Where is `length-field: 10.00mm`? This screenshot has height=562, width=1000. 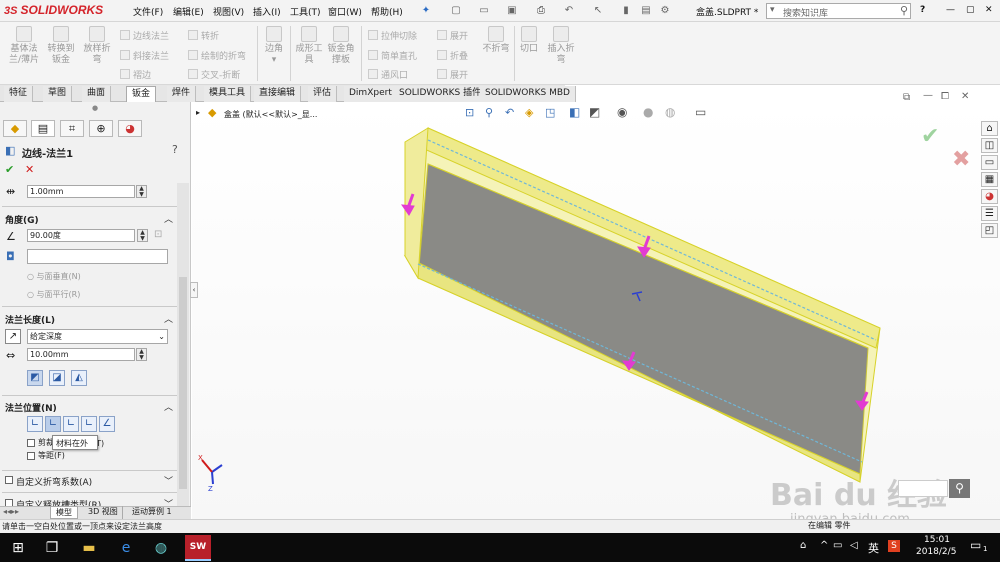
length-field: 10.00mm is located at coordinates (81, 354).